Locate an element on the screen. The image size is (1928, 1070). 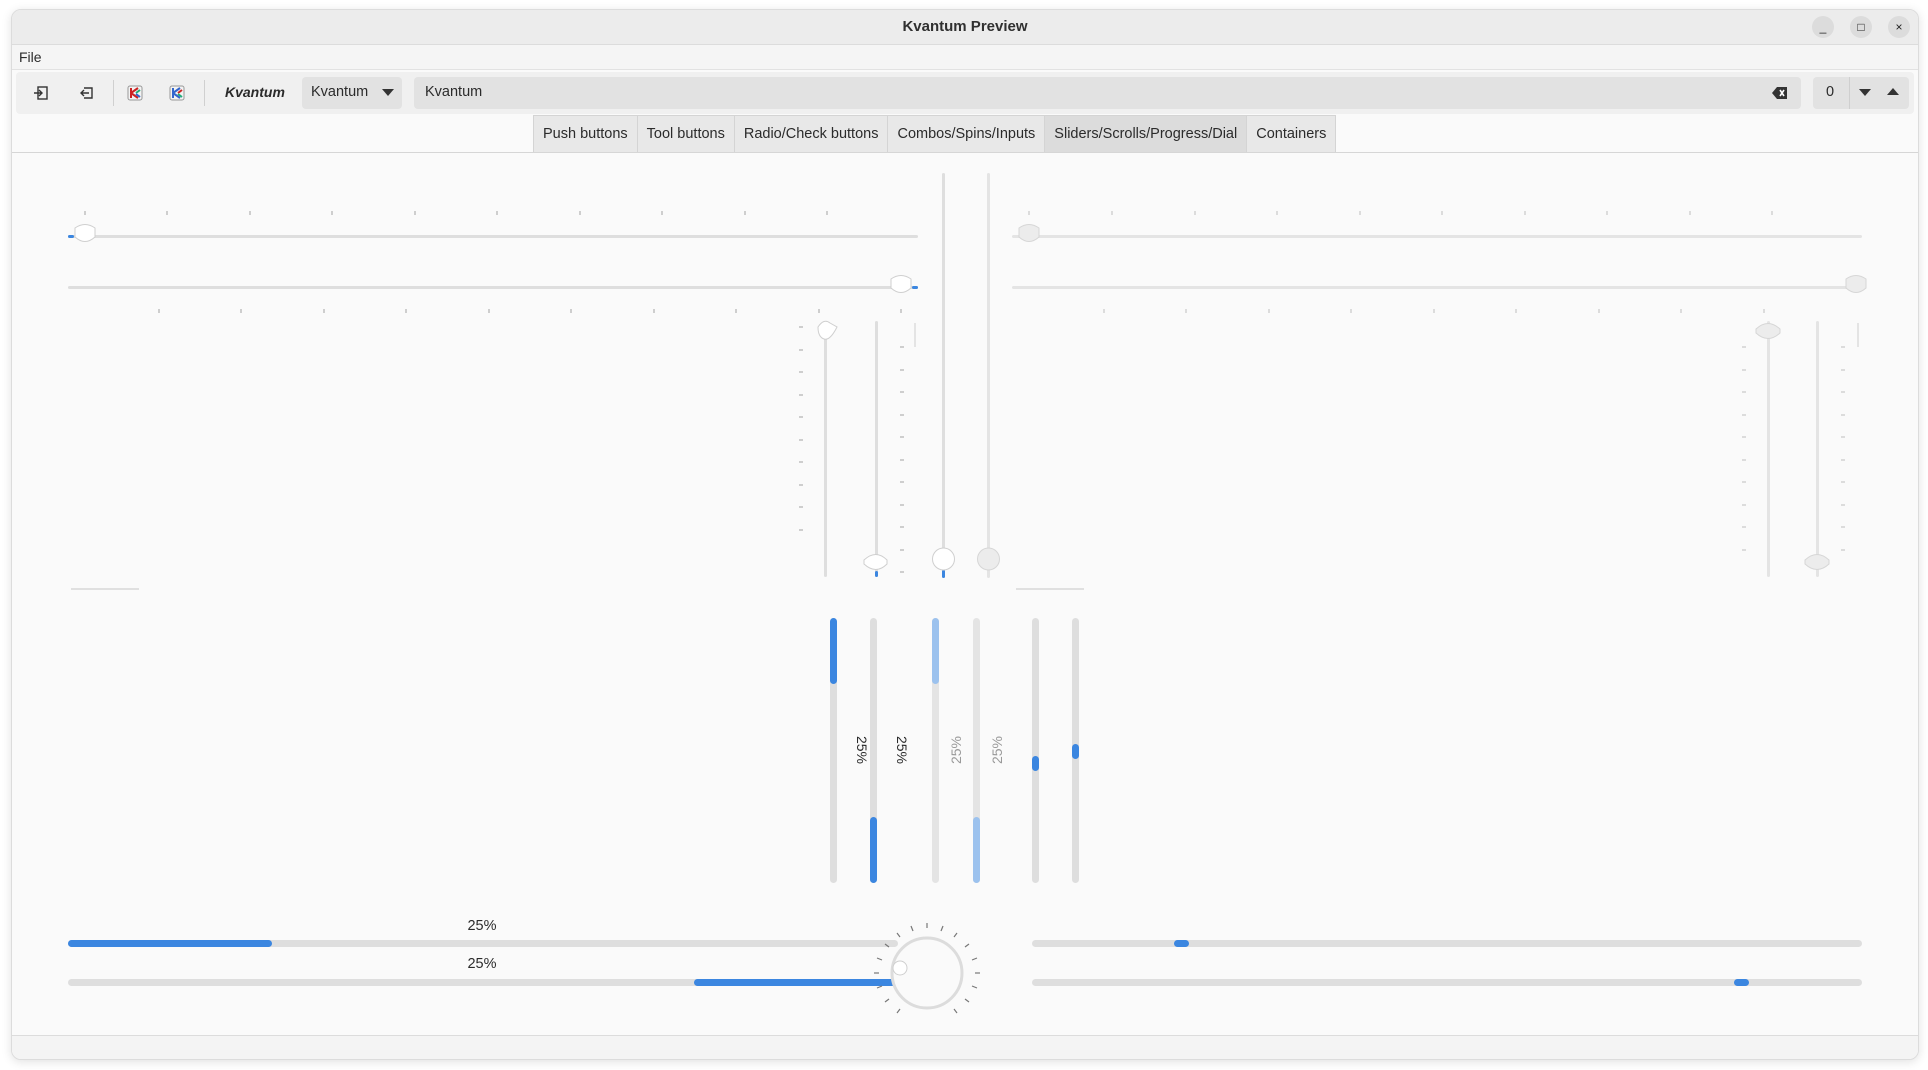
spin-box: 0 is located at coordinates (1861, 93).